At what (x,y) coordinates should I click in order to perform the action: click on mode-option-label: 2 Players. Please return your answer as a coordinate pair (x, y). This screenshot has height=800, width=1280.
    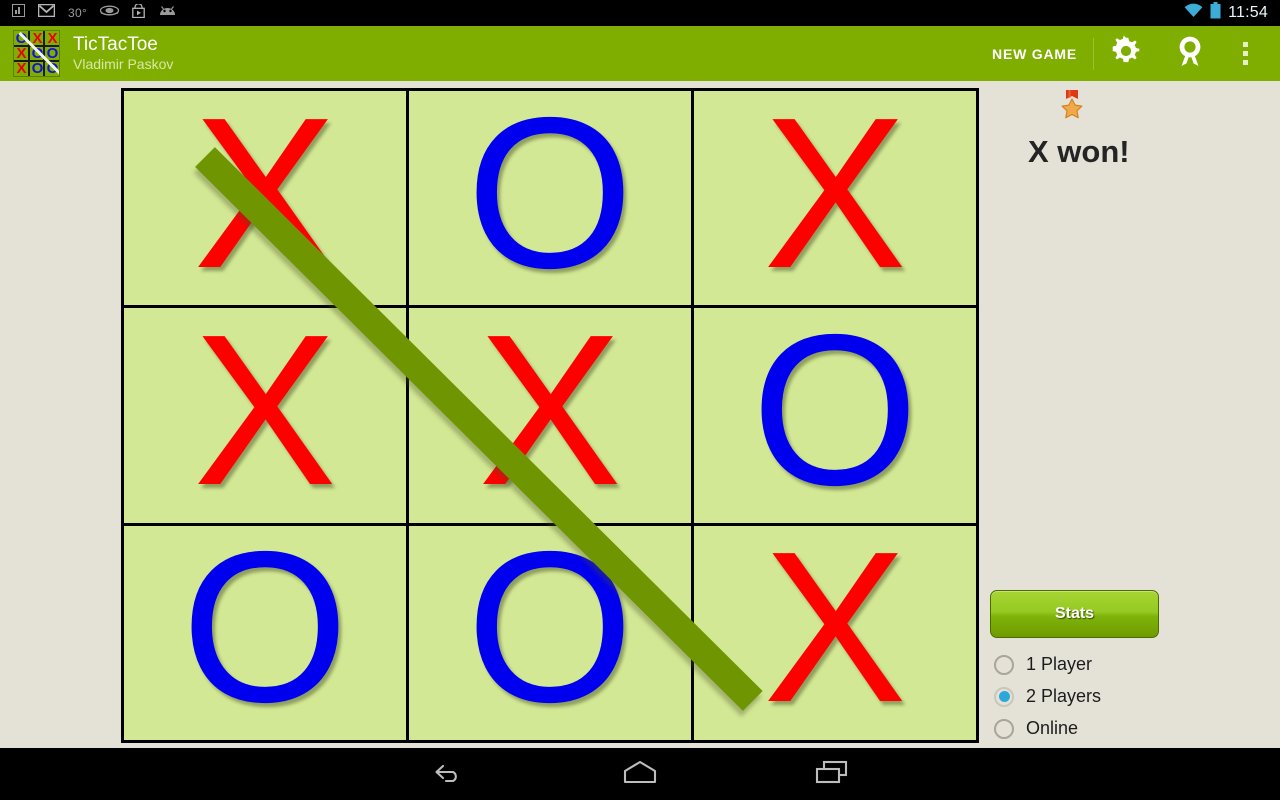
    Looking at the image, I should click on (1064, 696).